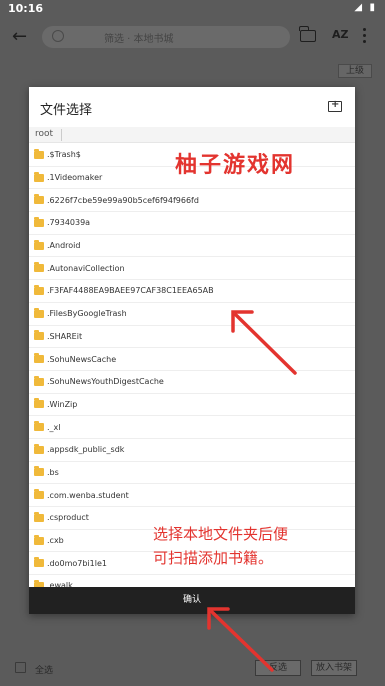  I want to click on file-list-item: .WinZip, so click(192, 405).